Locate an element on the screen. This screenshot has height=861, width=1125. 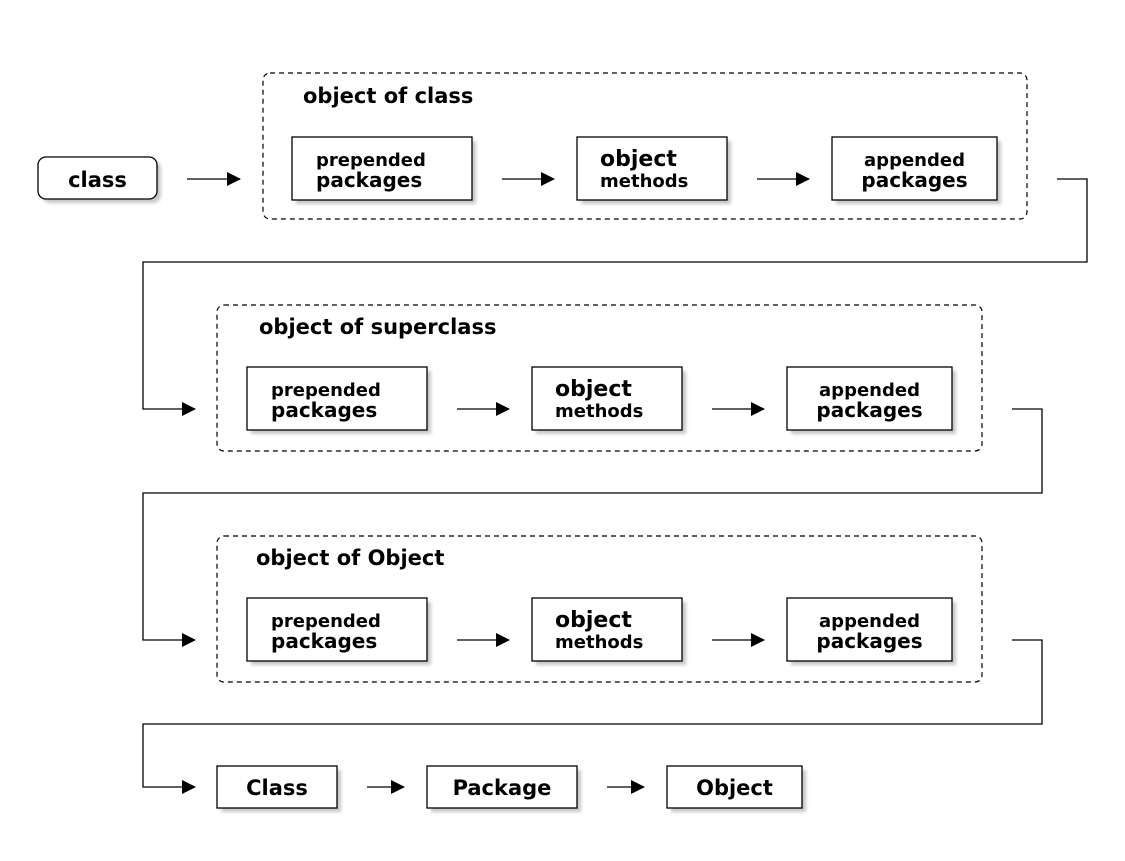
class-node: class is located at coordinates (99, 179).